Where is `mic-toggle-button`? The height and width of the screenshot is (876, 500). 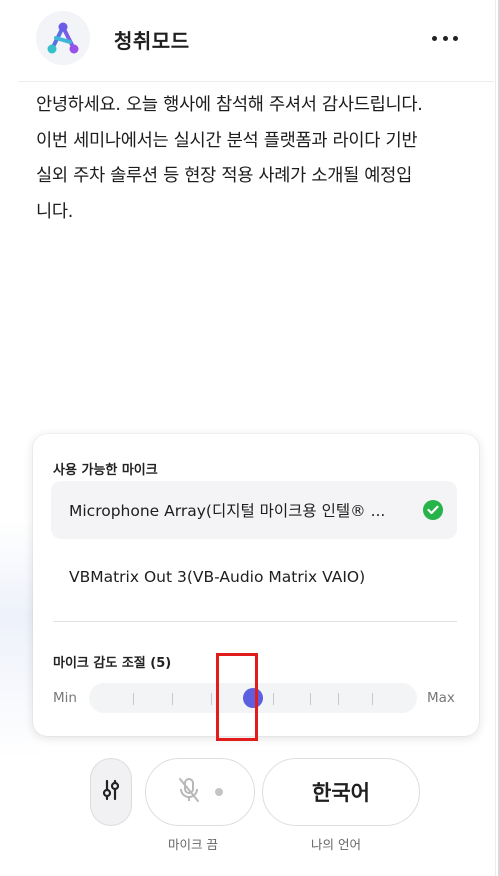 mic-toggle-button is located at coordinates (200, 792).